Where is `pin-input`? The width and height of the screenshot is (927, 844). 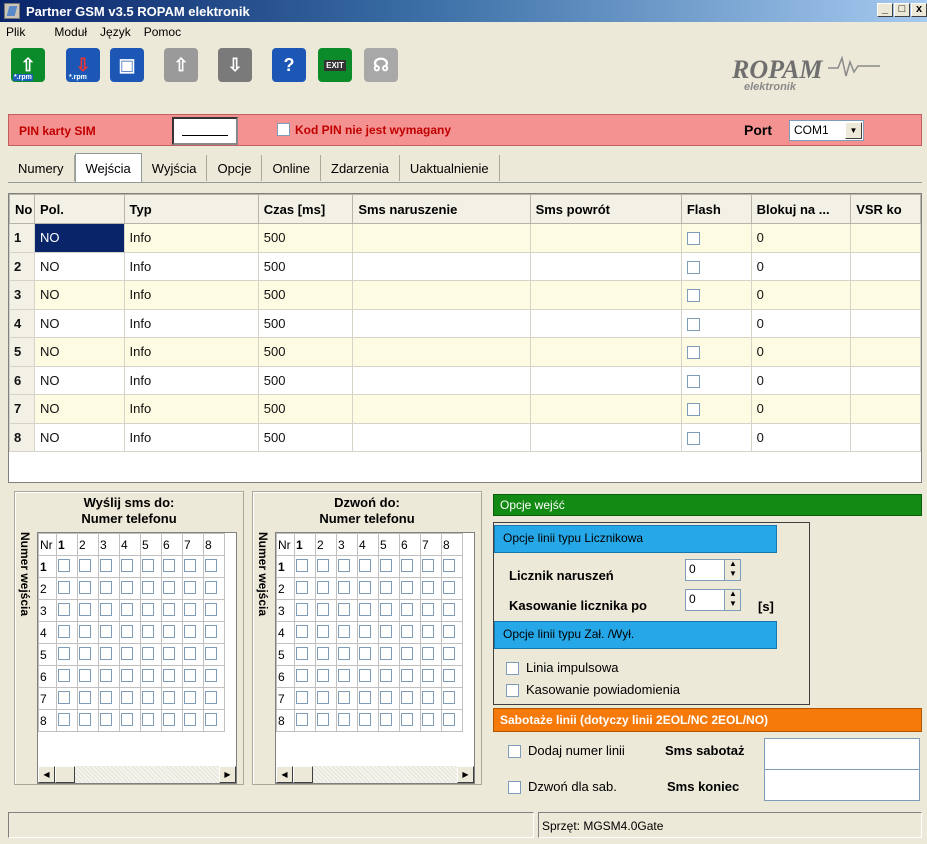
pin-input is located at coordinates (205, 131).